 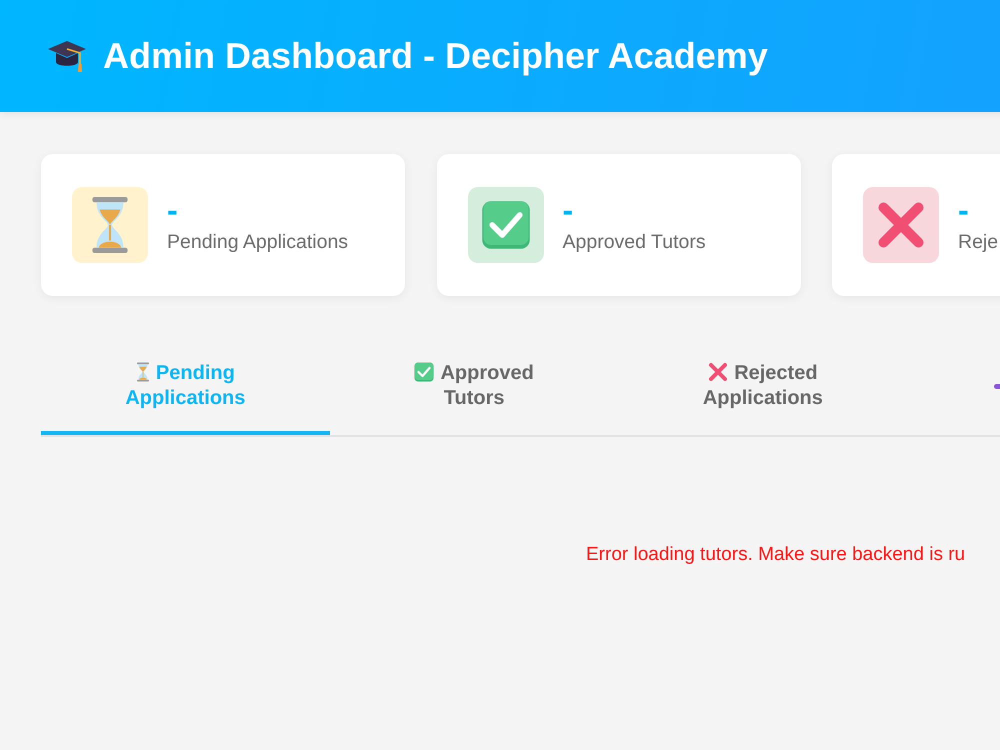 What do you see at coordinates (435, 56) in the screenshot?
I see `page-title: Admin Dashboard - Decipher Academy` at bounding box center [435, 56].